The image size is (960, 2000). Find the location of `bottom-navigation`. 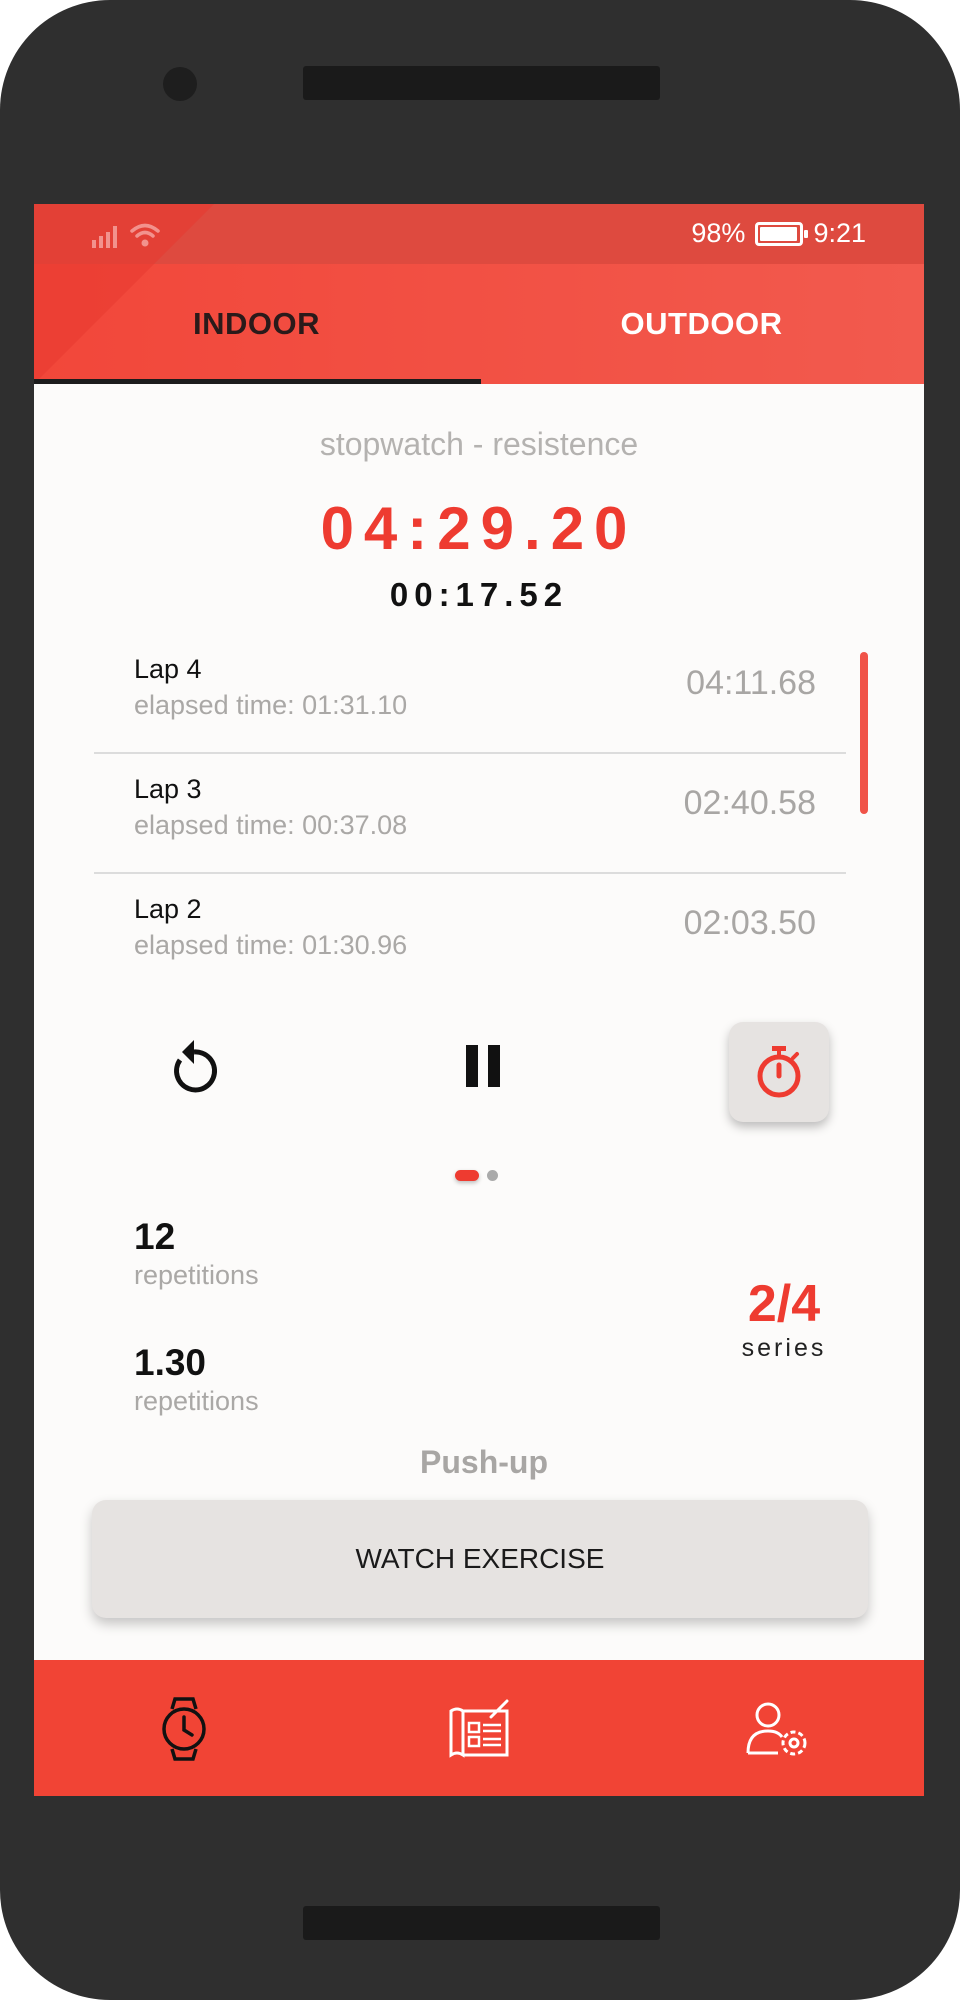

bottom-navigation is located at coordinates (479, 1728).